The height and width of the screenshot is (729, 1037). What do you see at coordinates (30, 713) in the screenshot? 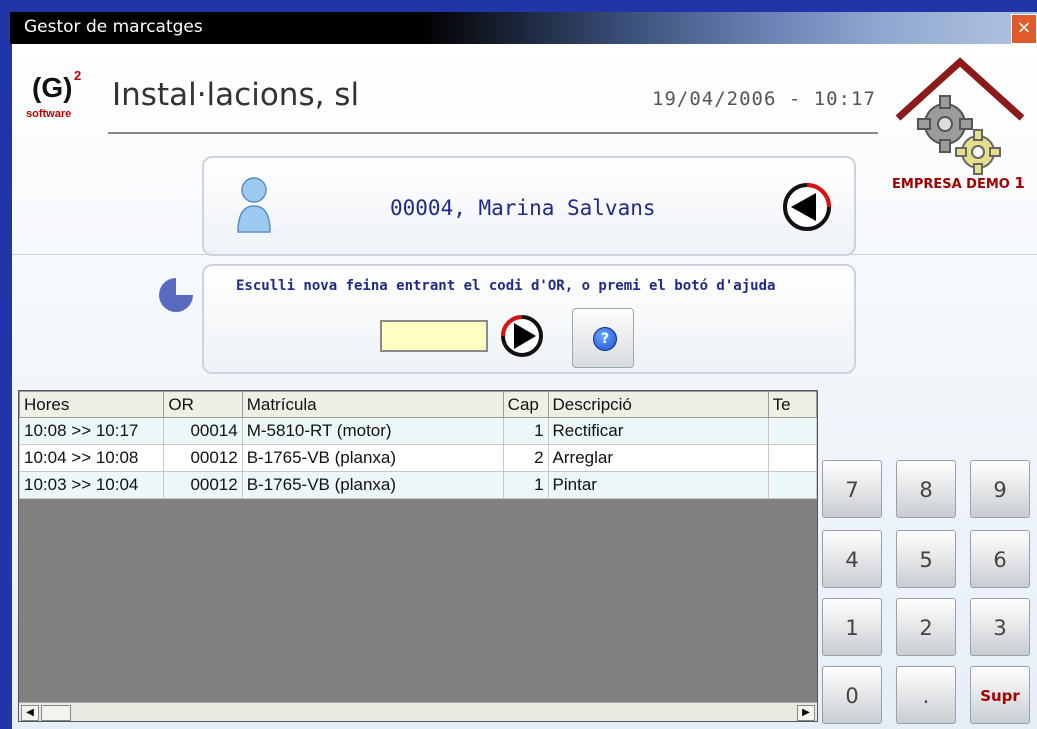
I see `scroll-left-button: ◀` at bounding box center [30, 713].